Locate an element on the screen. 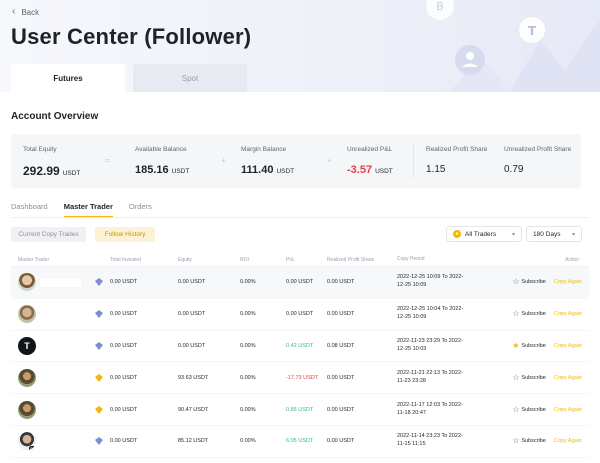 The height and width of the screenshot is (463, 600). unrealized-profit-share-value: 0.79 is located at coordinates (514, 169).